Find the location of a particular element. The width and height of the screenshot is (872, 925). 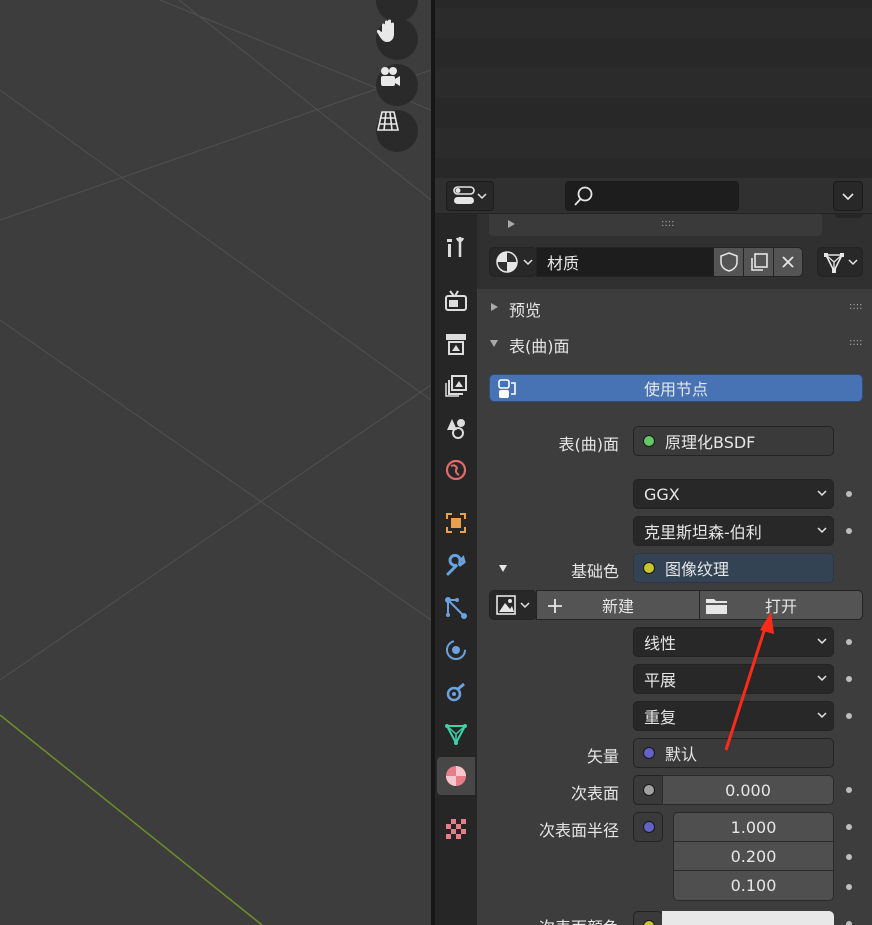

annotation-arrow is located at coordinates (749, 681).